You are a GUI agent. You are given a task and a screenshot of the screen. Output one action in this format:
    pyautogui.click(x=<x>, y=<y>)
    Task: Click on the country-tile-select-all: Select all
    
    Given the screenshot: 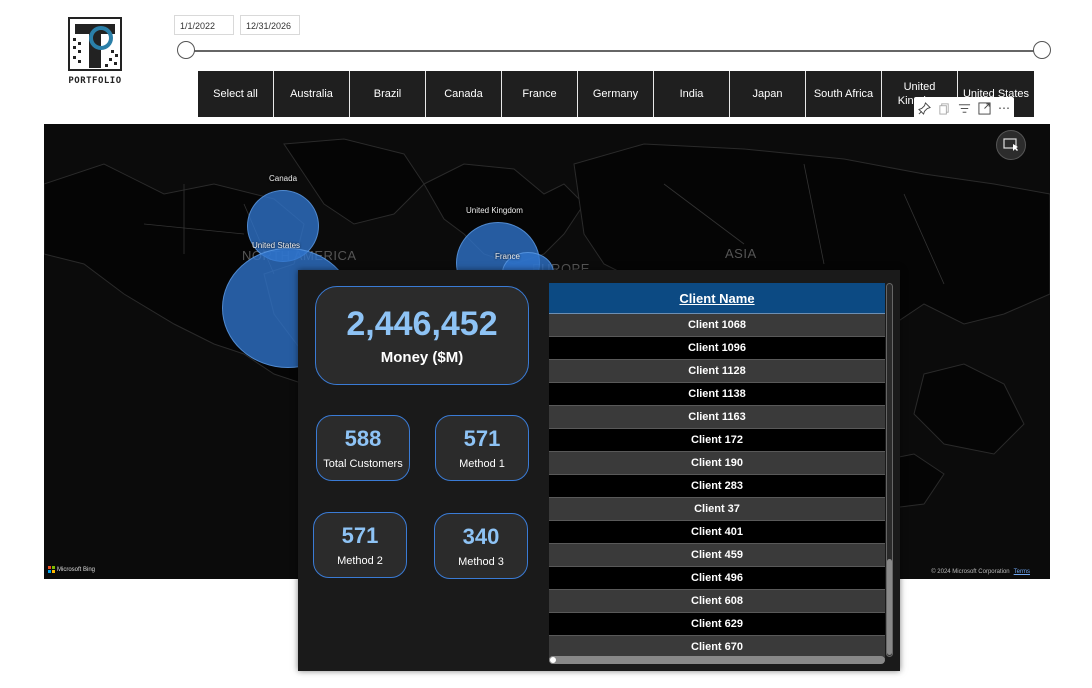 What is the action you would take?
    pyautogui.click(x=236, y=94)
    